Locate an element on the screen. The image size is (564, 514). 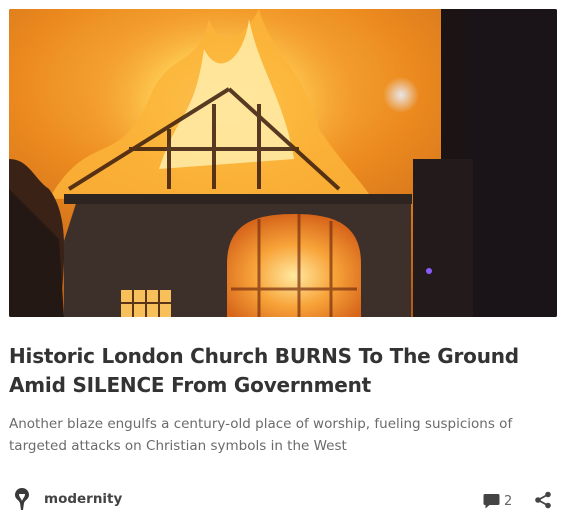
share-button is located at coordinates (544, 501).